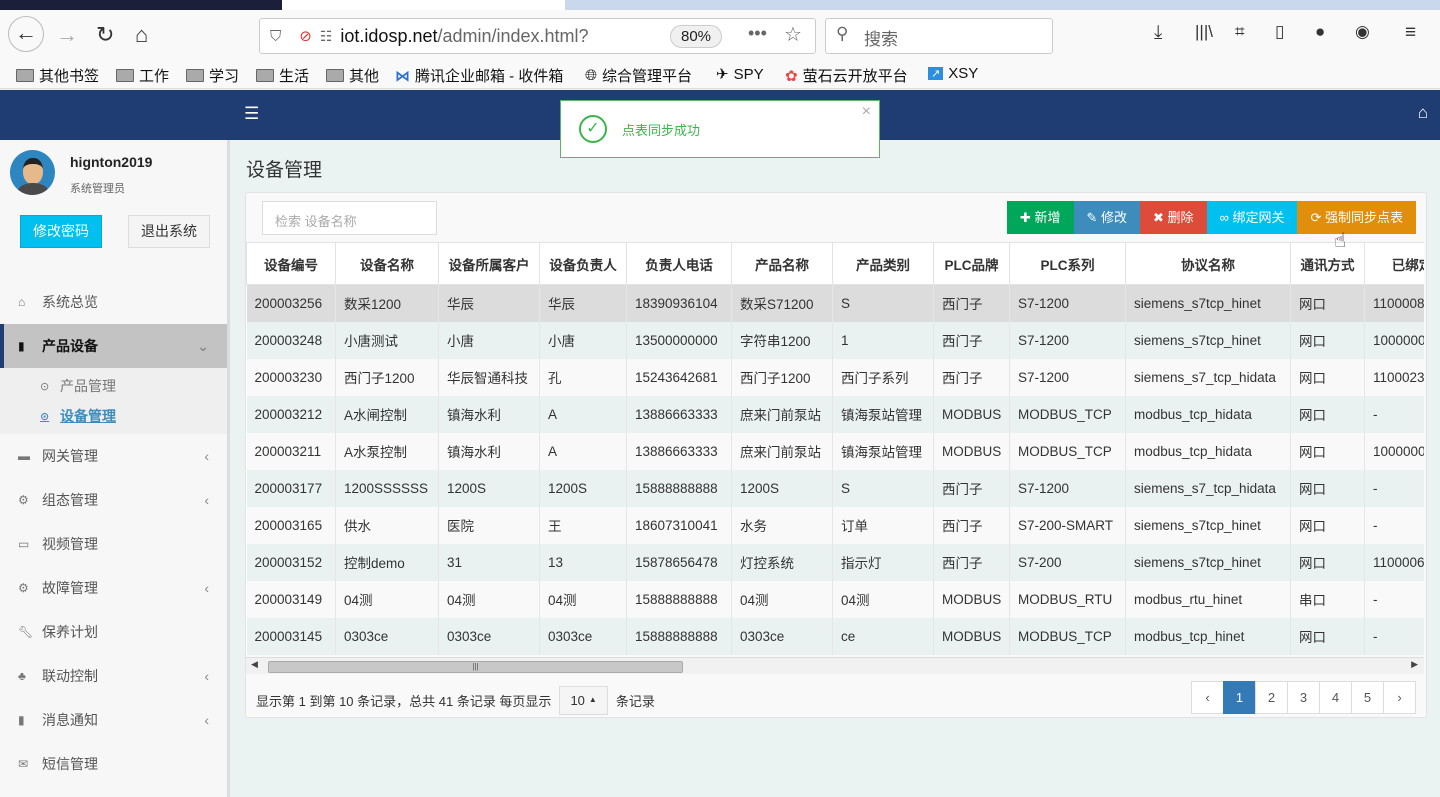 Image resolution: width=1440 pixels, height=797 pixels. I want to click on table-cell: 200003211, so click(291, 451).